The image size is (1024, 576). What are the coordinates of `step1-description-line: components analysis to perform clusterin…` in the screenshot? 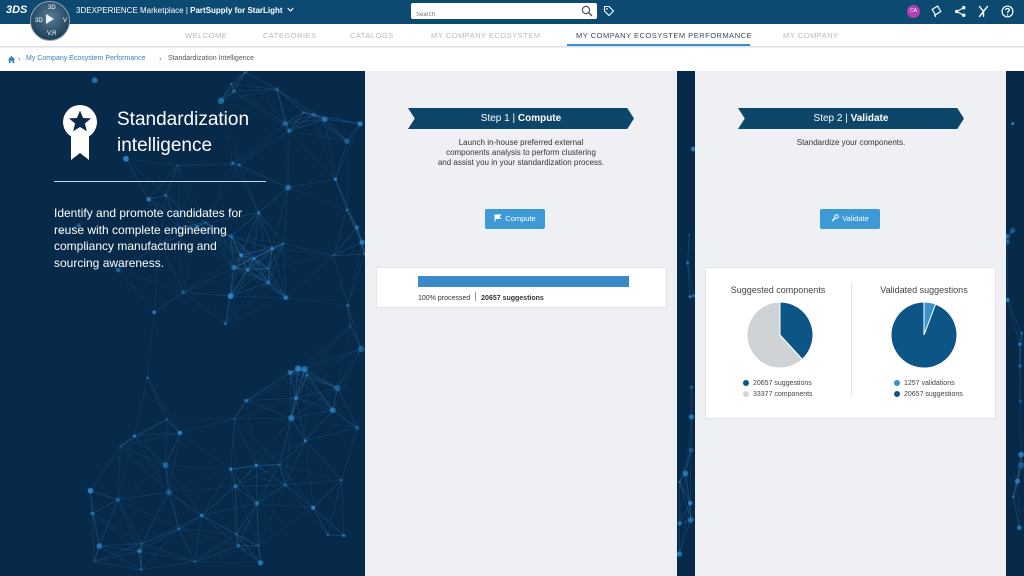 It's located at (521, 152).